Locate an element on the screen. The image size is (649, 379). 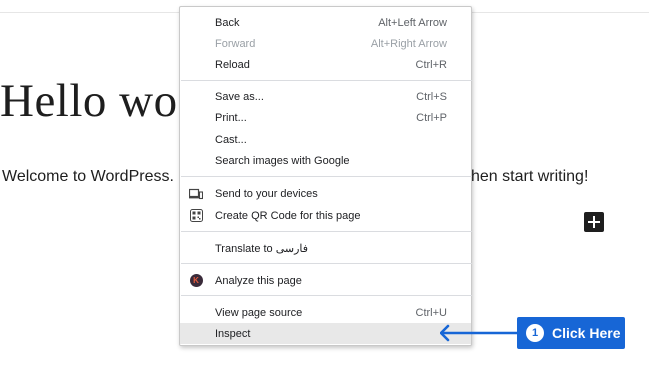
post-paragraph-end: hen start writing! is located at coordinates (530, 176).